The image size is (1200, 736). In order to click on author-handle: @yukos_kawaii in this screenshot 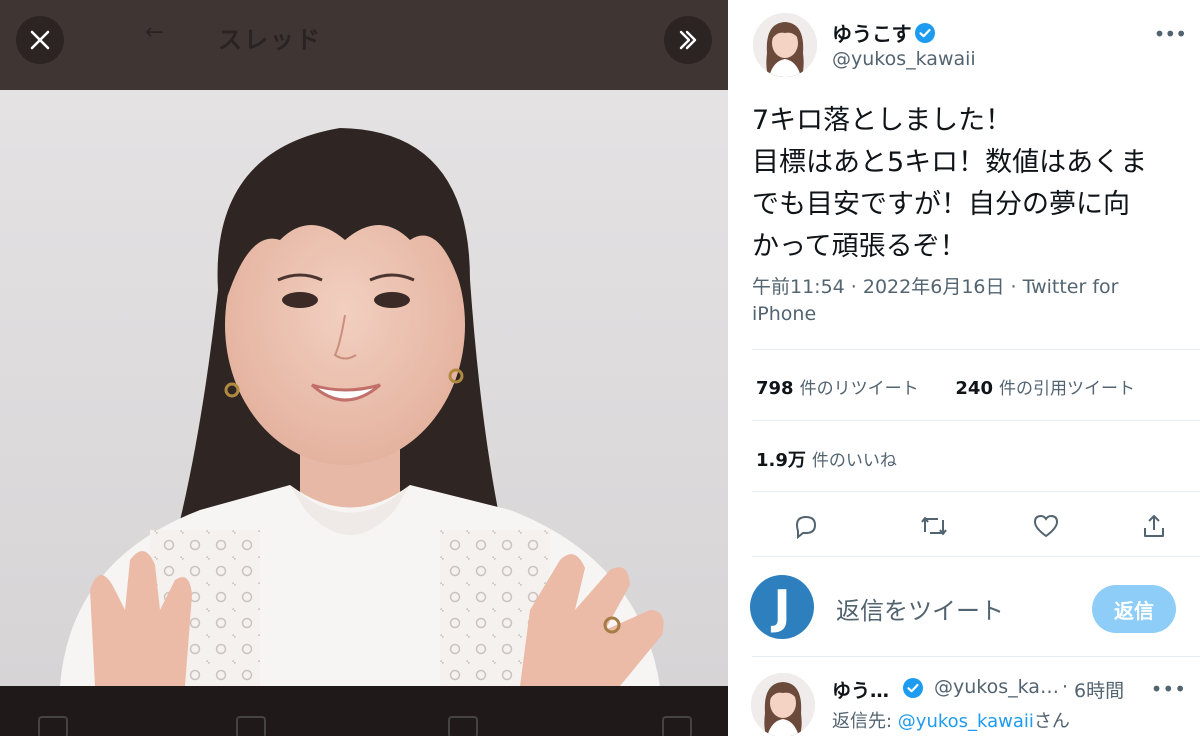, I will do `click(904, 59)`.